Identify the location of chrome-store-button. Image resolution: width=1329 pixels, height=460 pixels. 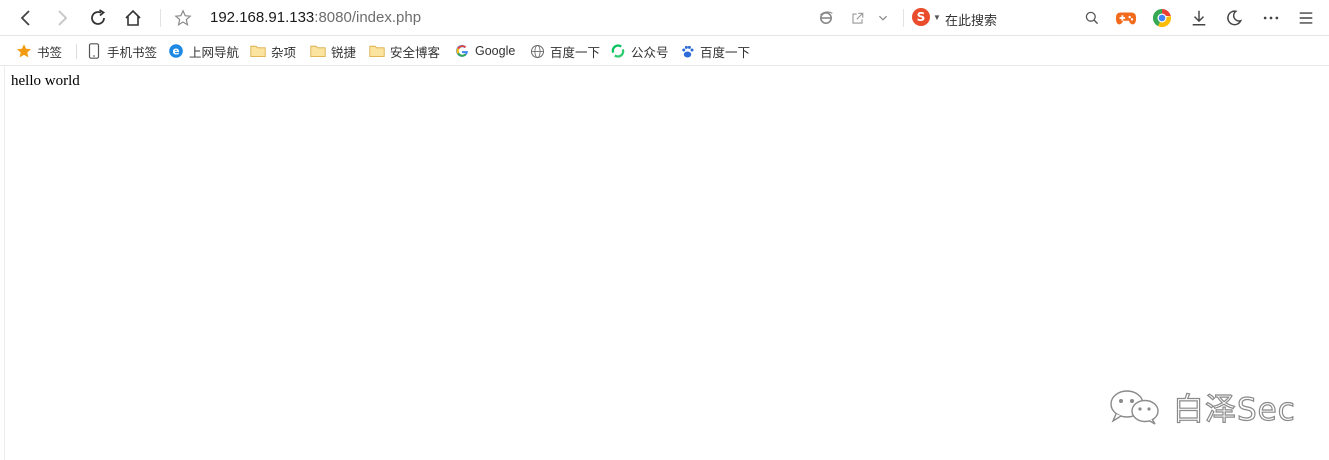
(1162, 18).